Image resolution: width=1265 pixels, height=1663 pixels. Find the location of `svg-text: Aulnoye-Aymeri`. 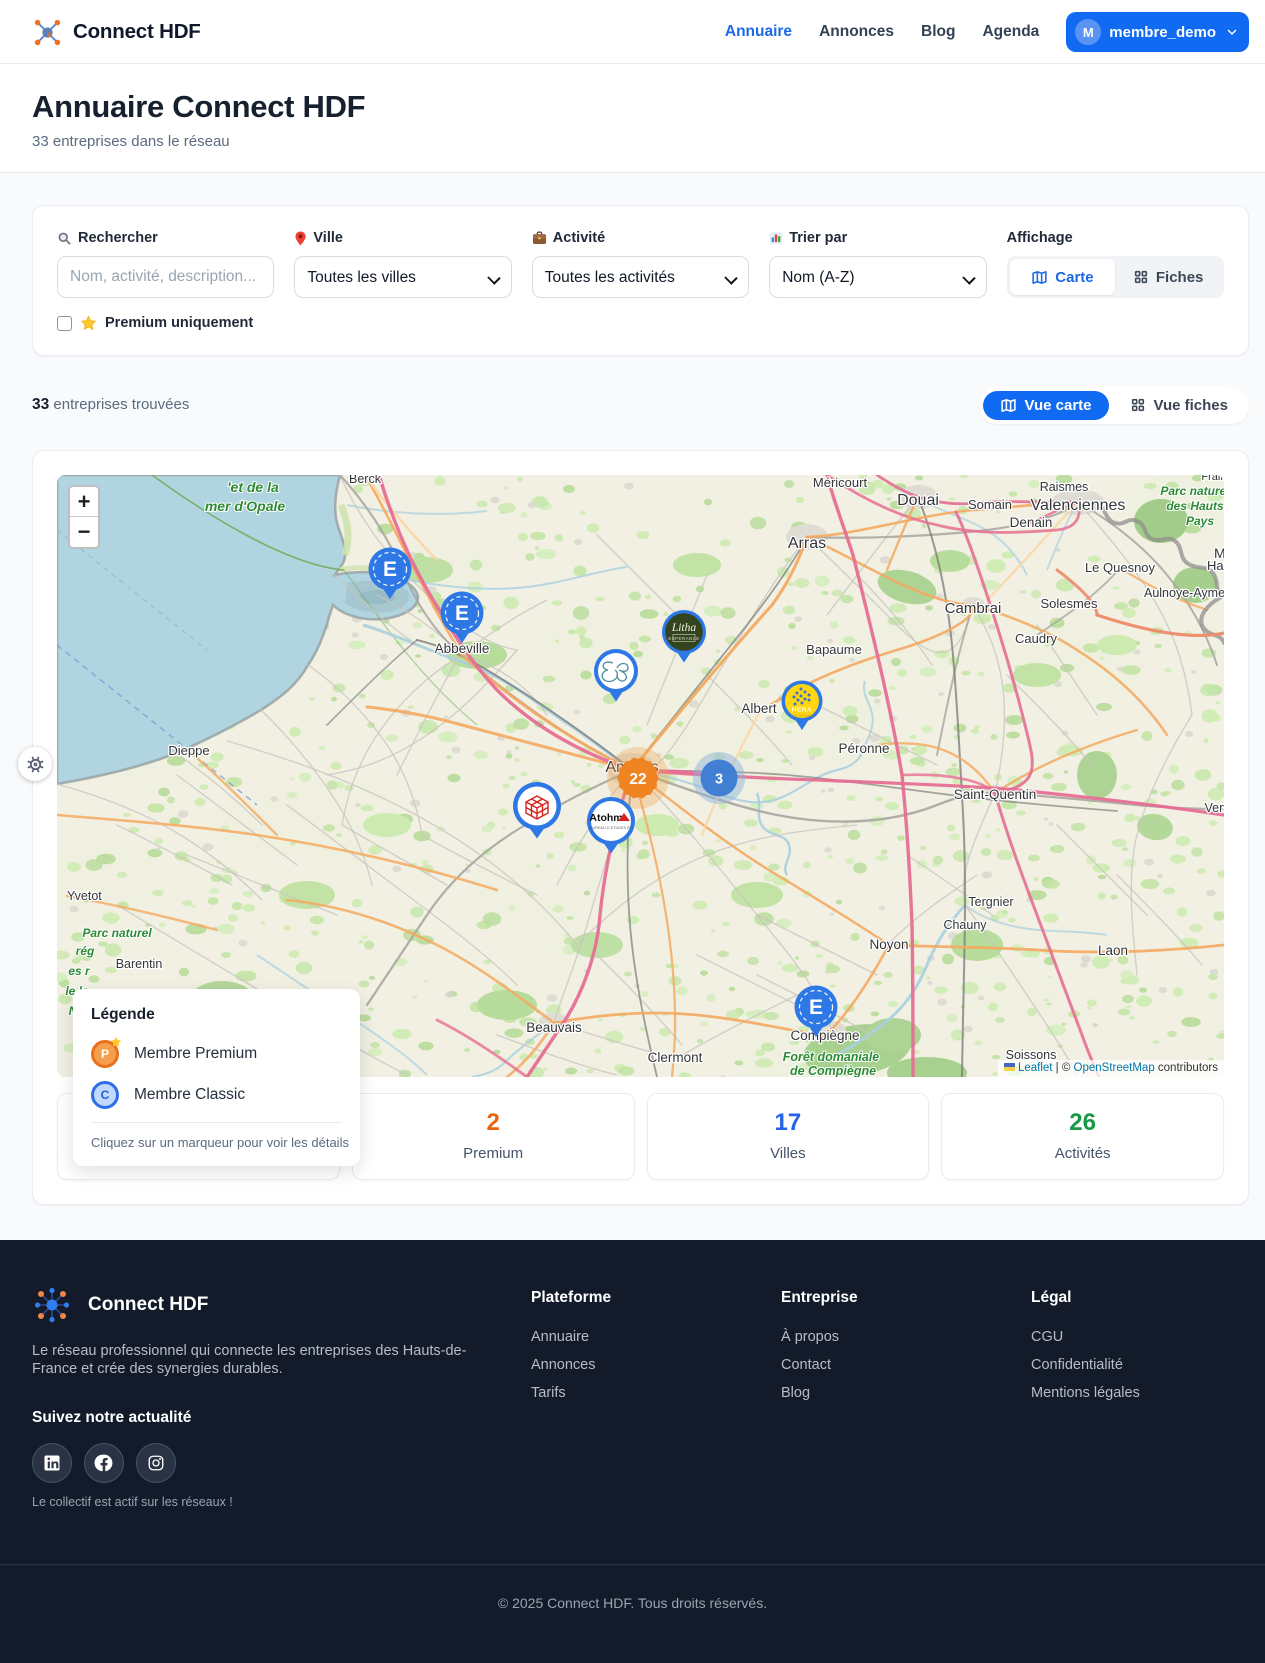

svg-text: Aulnoye-Aymeri is located at coordinates (1184, 593).